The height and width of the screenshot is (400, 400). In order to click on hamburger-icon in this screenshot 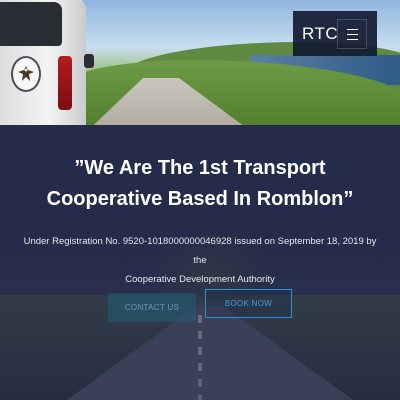, I will do `click(352, 34)`.